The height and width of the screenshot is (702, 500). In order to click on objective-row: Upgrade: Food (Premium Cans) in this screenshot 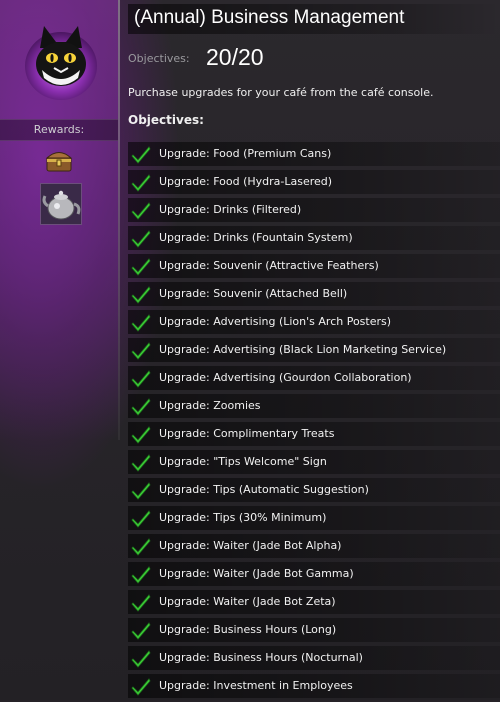, I will do `click(314, 154)`.